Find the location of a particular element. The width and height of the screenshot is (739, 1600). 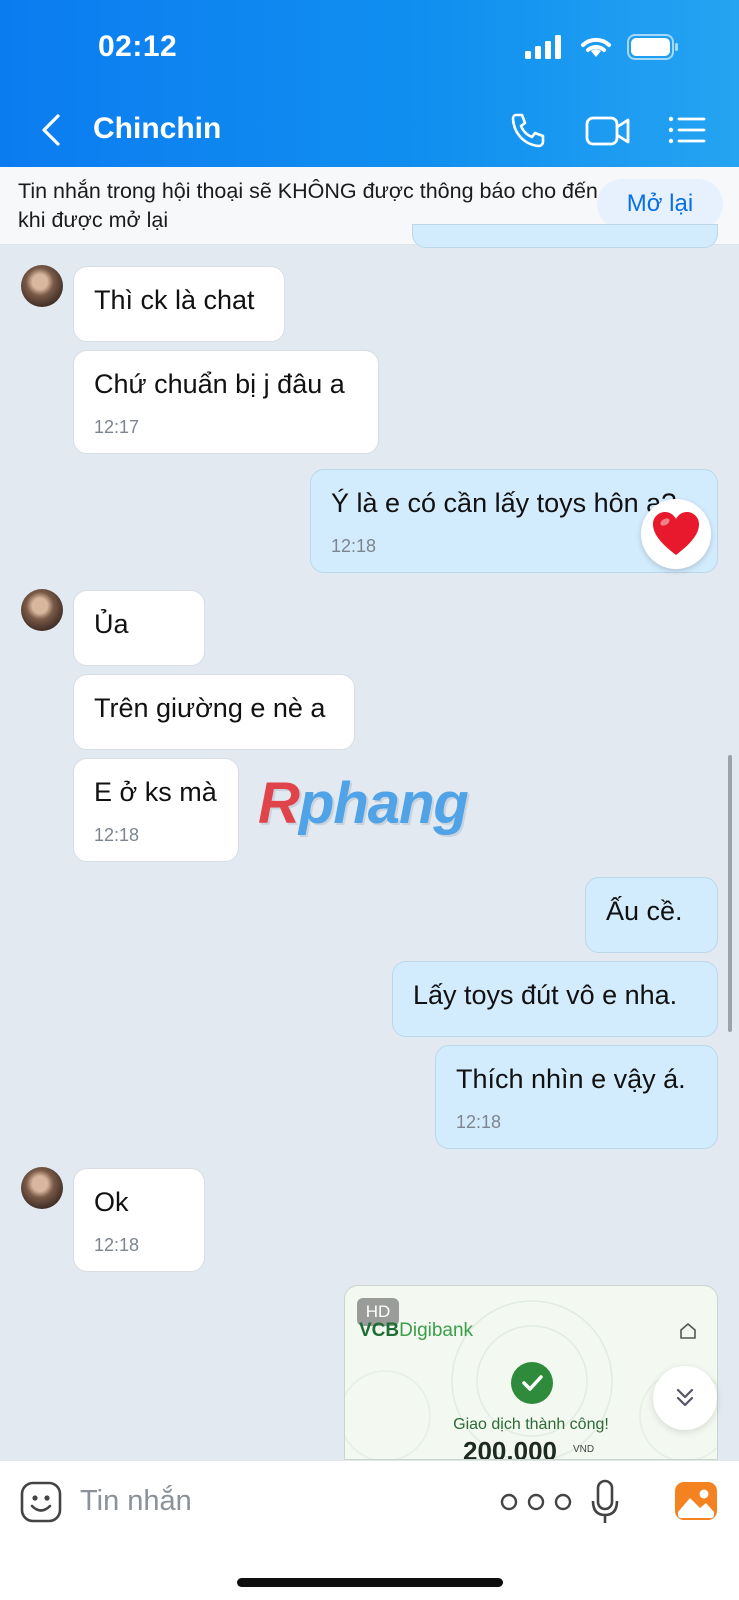

chevron-double-down-icon is located at coordinates (685, 1397).